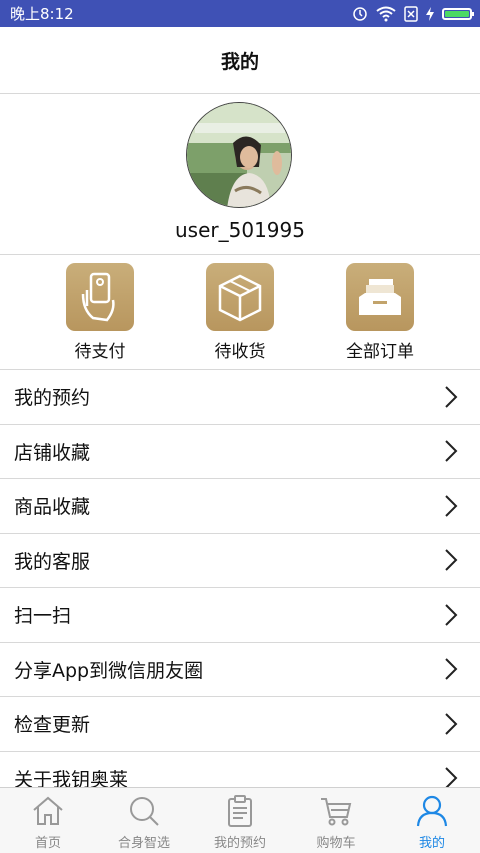  Describe the element at coordinates (52, 452) in the screenshot. I see `menu-item-label: 店铺收藏` at that location.